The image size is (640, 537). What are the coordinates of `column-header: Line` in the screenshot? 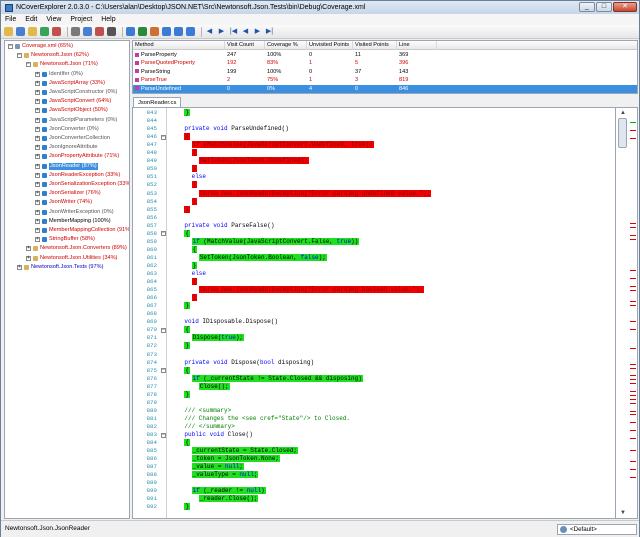 It's located at (417, 45).